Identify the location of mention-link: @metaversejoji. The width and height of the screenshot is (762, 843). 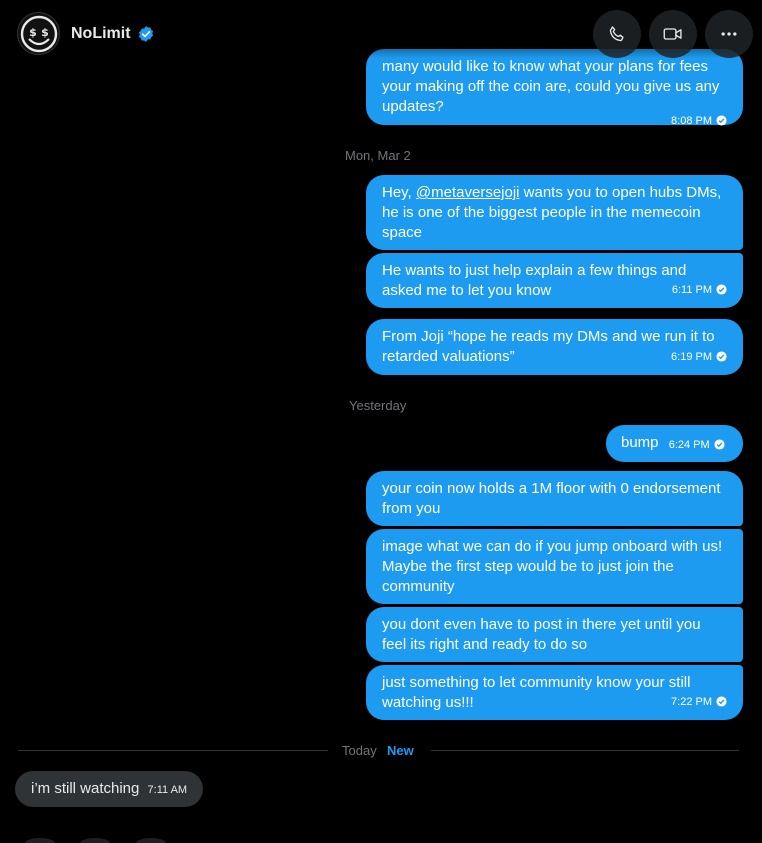
(468, 192).